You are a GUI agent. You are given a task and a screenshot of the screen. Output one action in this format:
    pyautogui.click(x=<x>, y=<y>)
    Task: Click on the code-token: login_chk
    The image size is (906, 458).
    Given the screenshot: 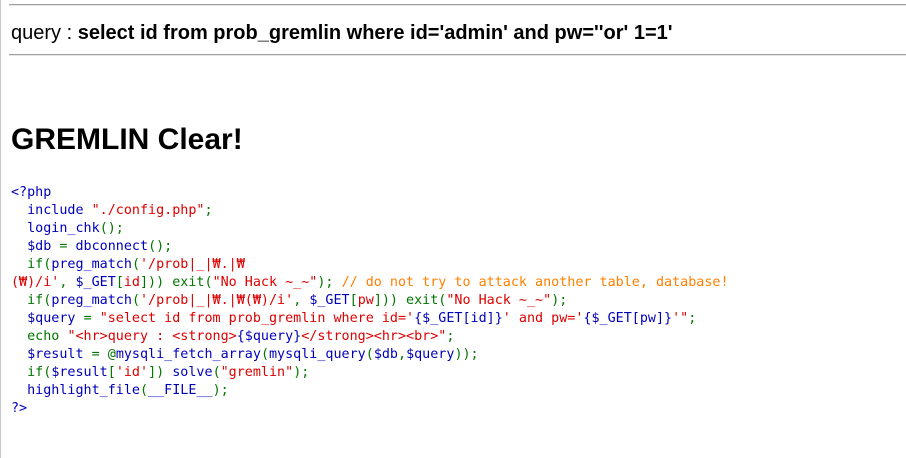 What is the action you would take?
    pyautogui.click(x=55, y=228)
    